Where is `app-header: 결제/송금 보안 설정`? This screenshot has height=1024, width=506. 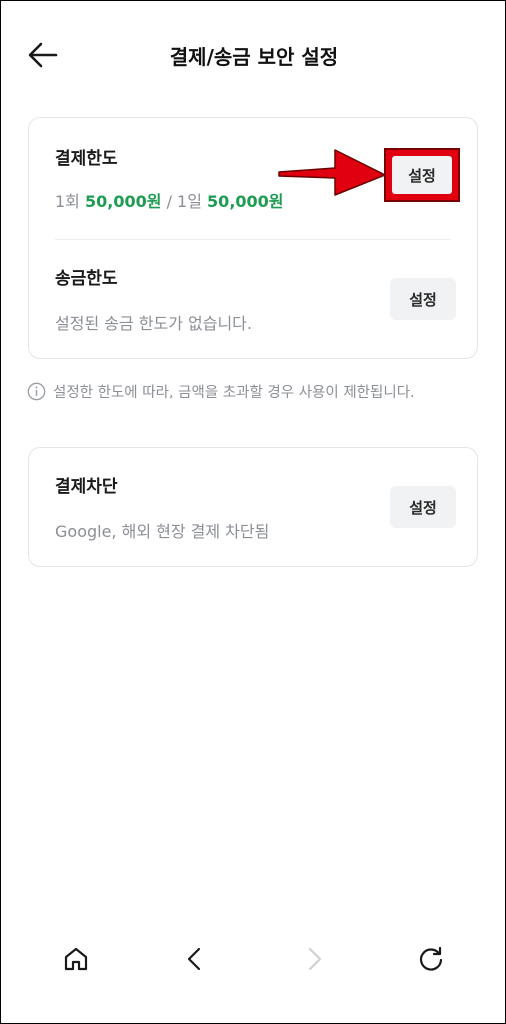 app-header: 결제/송금 보안 설정 is located at coordinates (253, 55).